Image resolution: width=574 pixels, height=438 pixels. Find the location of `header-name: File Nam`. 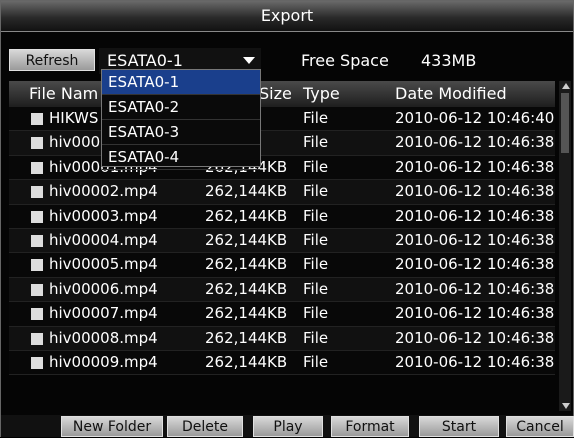

header-name: File Nam is located at coordinates (63, 93).